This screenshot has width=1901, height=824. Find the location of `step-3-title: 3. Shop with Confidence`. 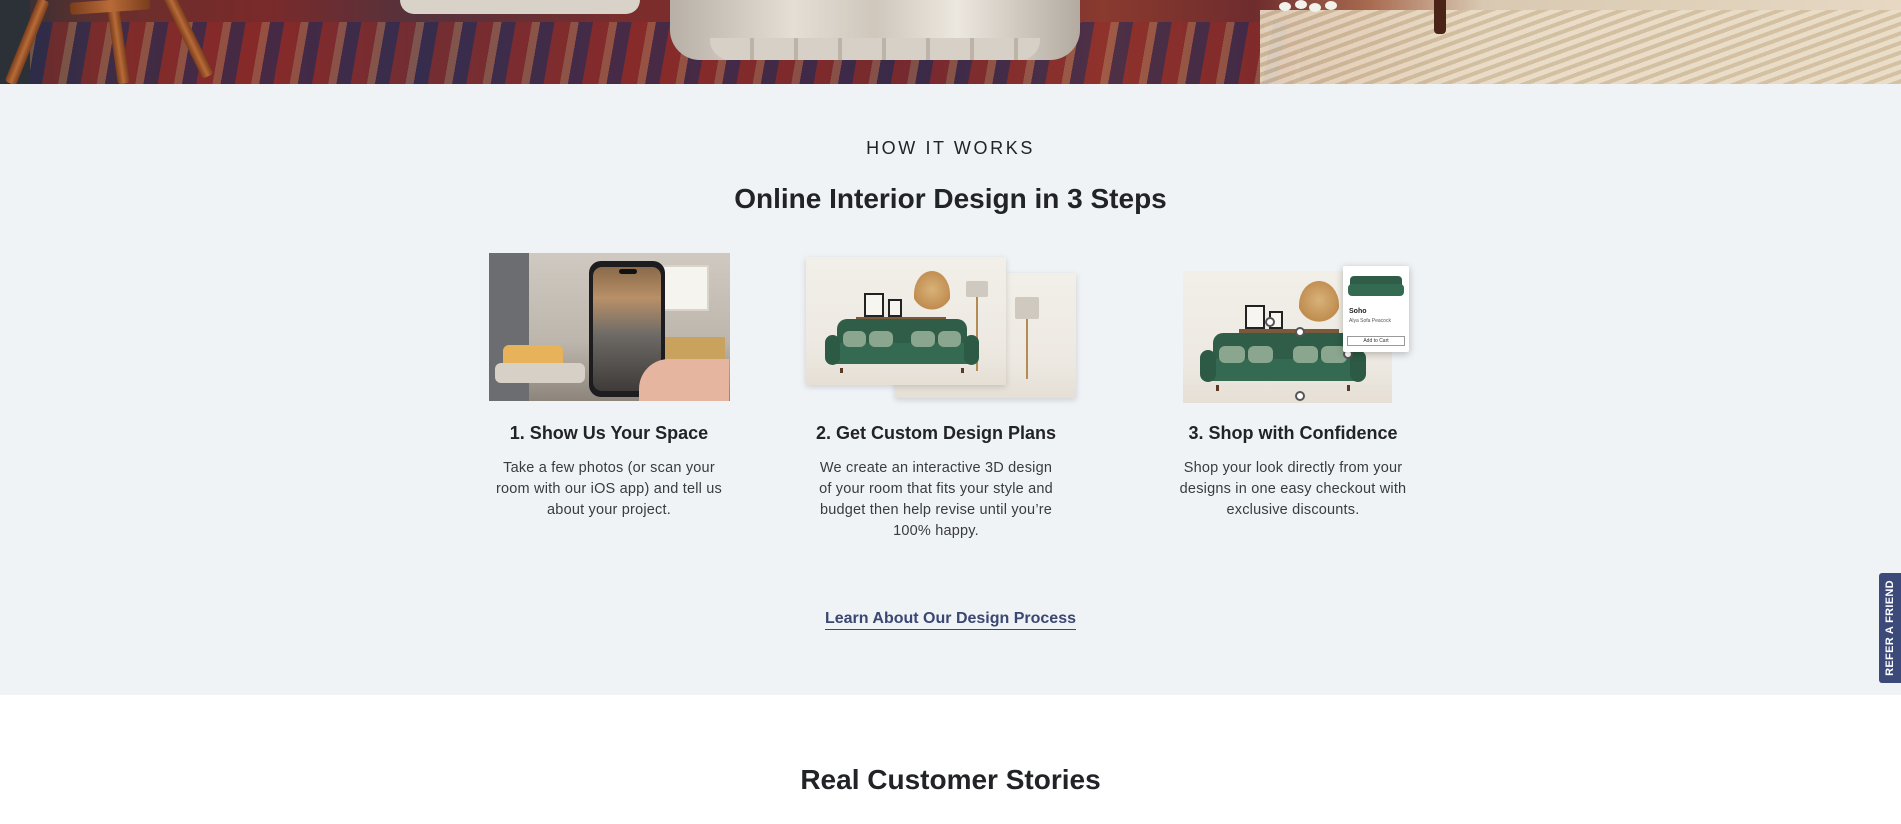

step-3-title: 3. Shop with Confidence is located at coordinates (1293, 433).